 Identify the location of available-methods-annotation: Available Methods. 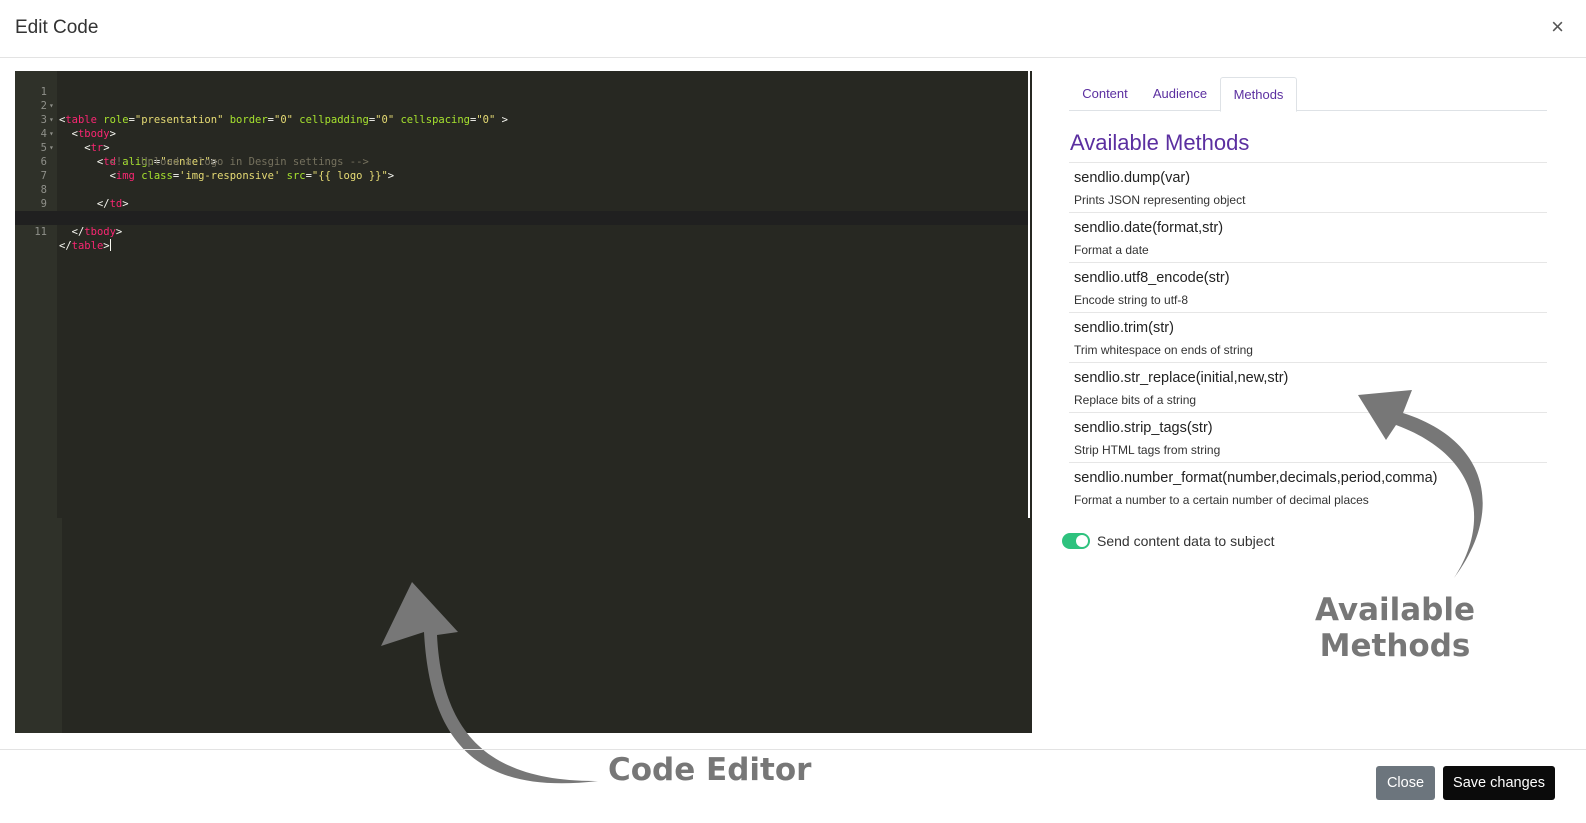
(1395, 628).